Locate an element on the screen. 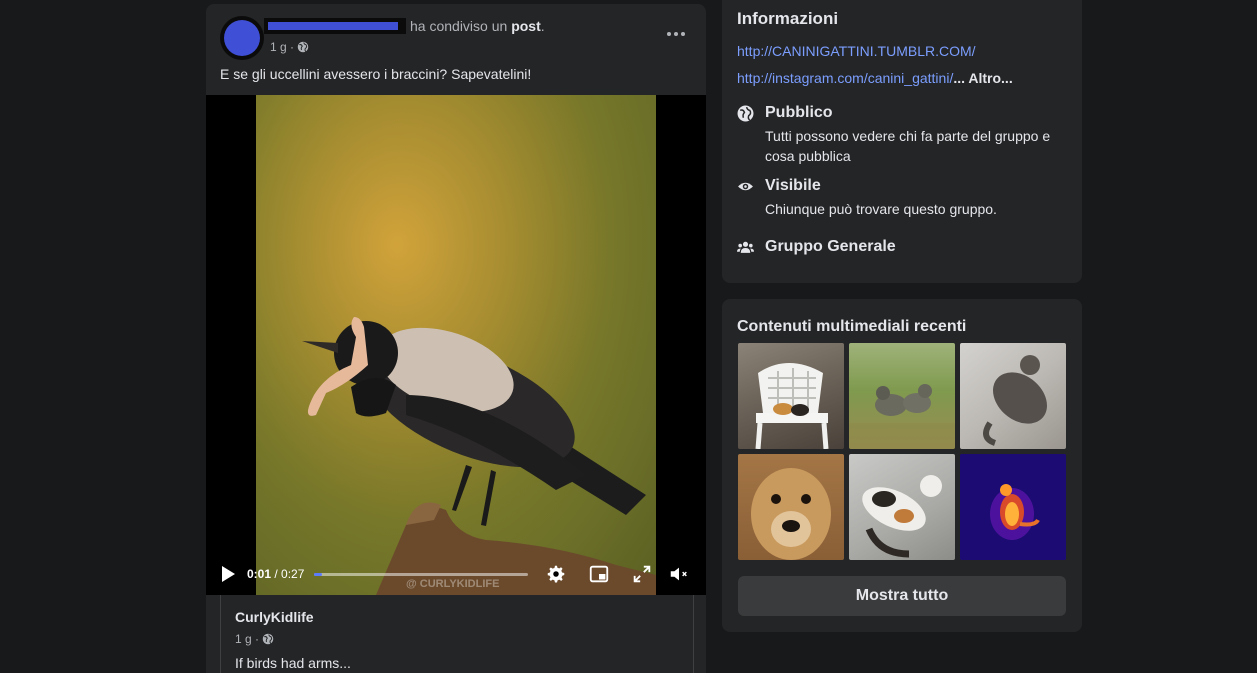 The width and height of the screenshot is (1257, 673). media-thumb-cats-on-chair is located at coordinates (791, 396).